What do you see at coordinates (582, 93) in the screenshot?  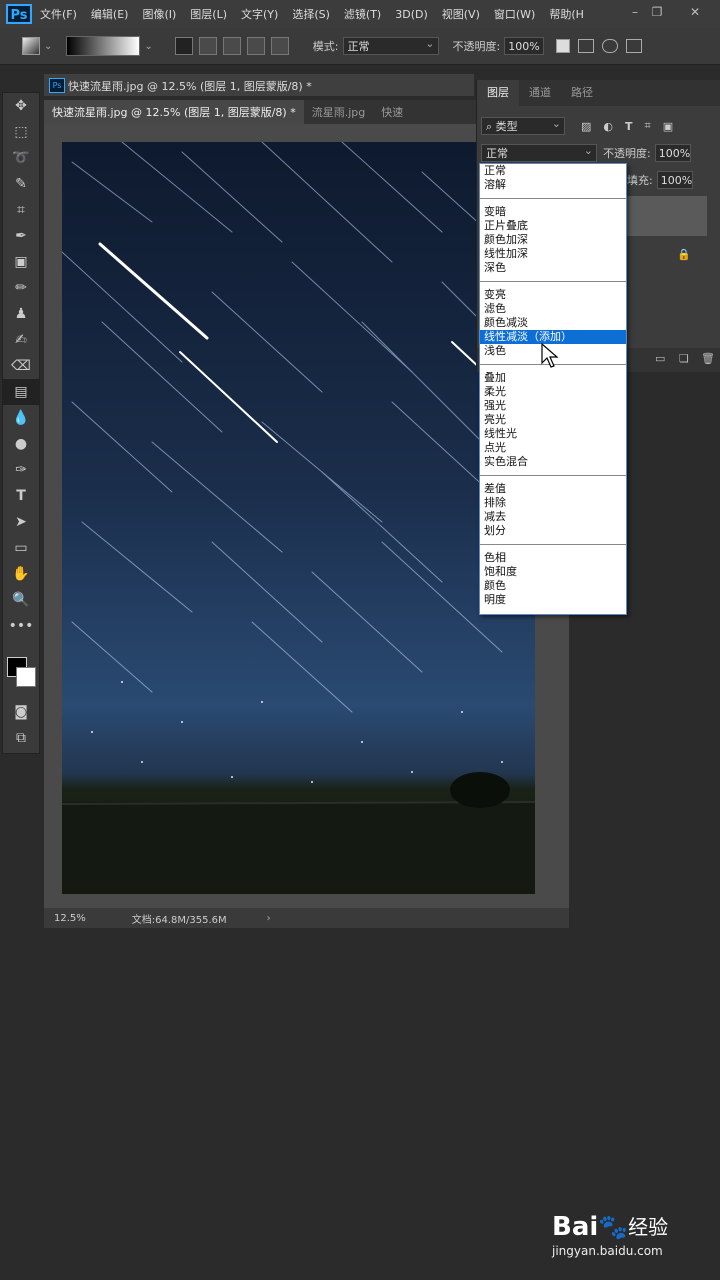 I see `tab-paths: 路径` at bounding box center [582, 93].